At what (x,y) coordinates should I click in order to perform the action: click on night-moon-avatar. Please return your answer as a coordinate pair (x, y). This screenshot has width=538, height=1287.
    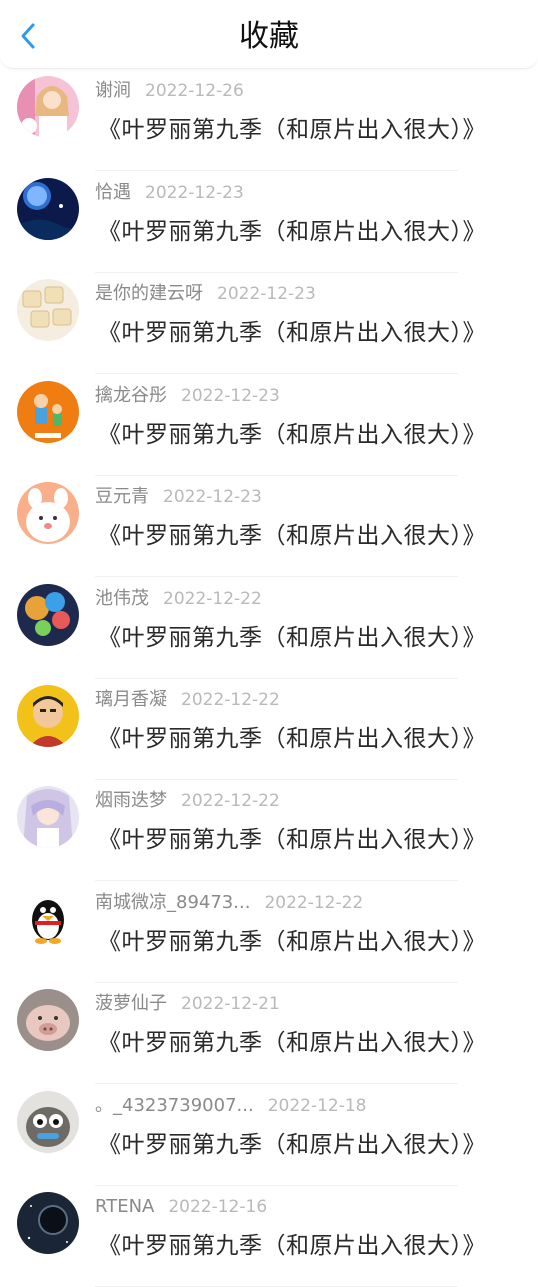
    Looking at the image, I should click on (48, 209).